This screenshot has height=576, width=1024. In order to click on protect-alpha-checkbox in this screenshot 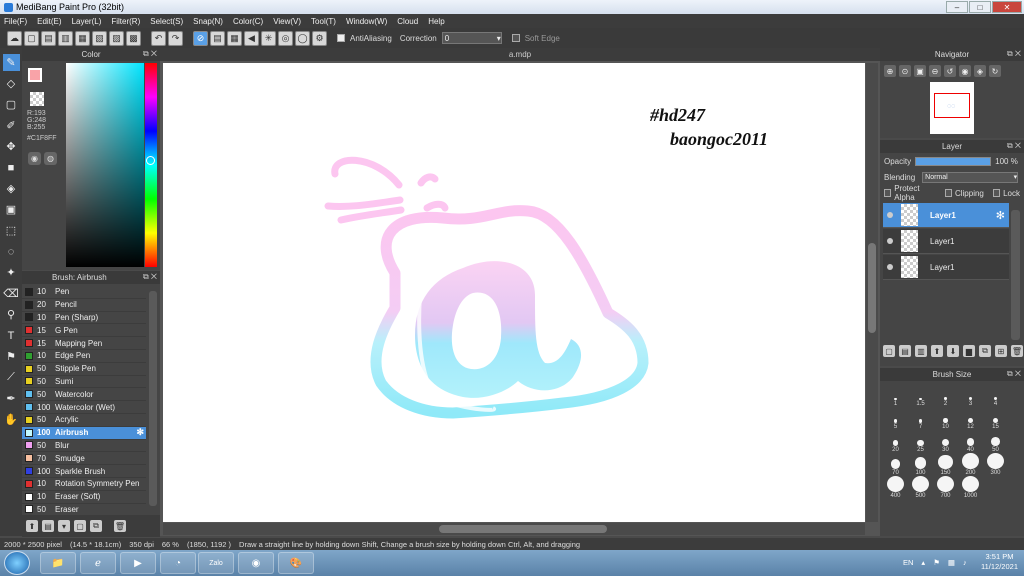, I will do `click(888, 193)`.